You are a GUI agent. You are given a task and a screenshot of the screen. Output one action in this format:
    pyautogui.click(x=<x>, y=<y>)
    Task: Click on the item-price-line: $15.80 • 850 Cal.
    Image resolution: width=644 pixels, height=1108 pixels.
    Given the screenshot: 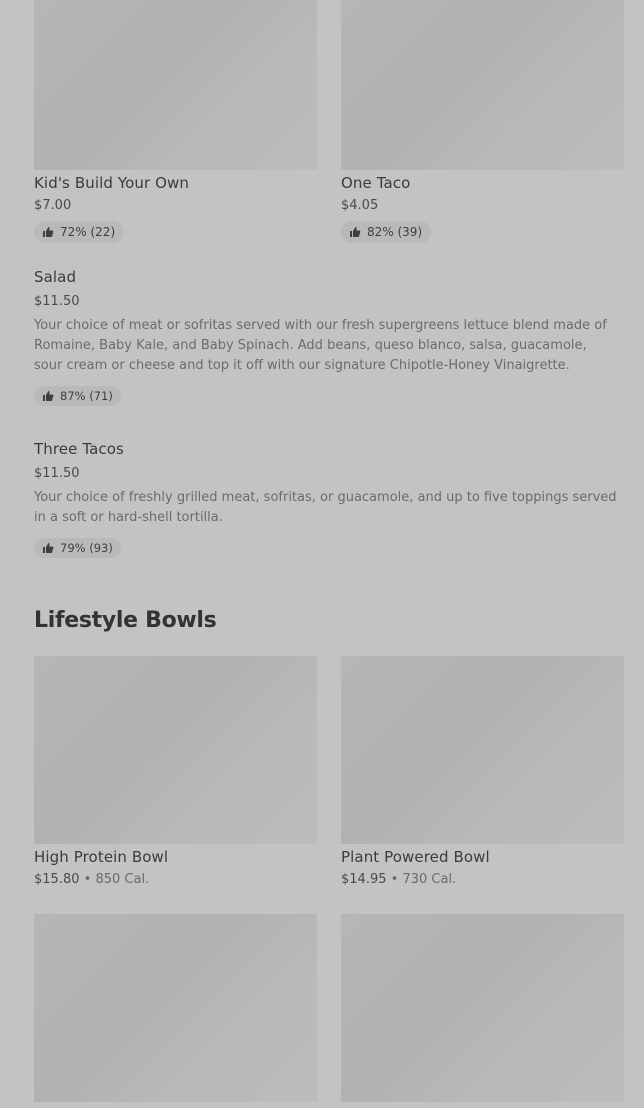 What is the action you would take?
    pyautogui.click(x=91, y=879)
    